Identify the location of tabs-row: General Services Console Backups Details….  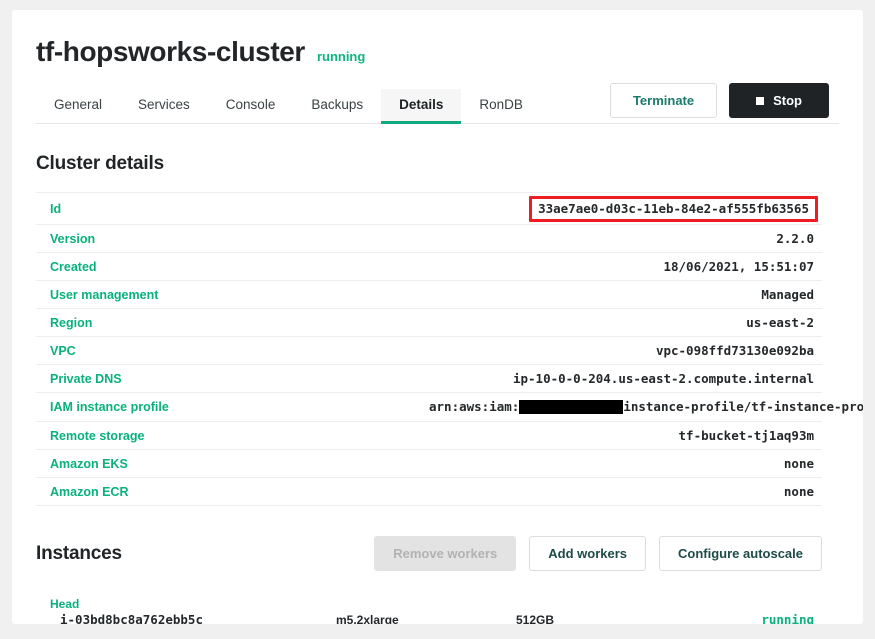
(437, 103).